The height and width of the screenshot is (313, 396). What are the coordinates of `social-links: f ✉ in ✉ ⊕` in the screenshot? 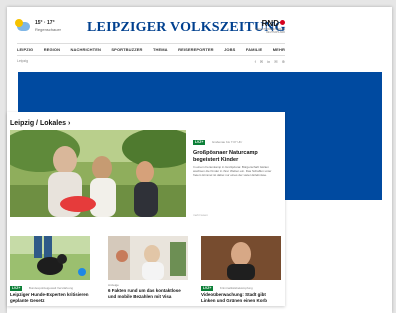 It's located at (270, 61).